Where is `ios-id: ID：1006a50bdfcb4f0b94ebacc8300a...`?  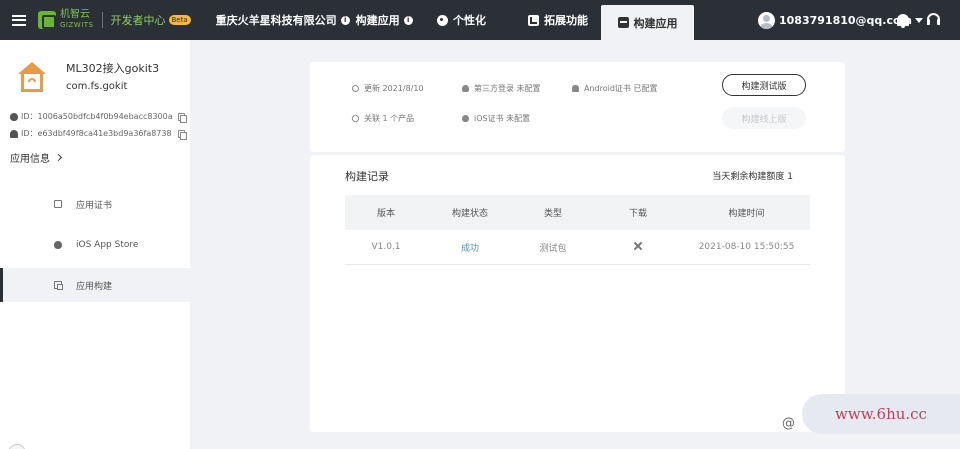
ios-id: ID：1006a50bdfcb4f0b94ebacc8300a... is located at coordinates (96, 116).